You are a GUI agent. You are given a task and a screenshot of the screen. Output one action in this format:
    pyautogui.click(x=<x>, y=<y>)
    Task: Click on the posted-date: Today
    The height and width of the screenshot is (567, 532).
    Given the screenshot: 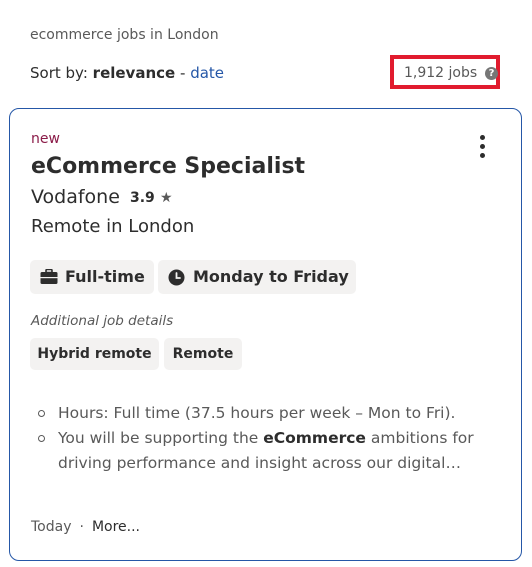 What is the action you would take?
    pyautogui.click(x=51, y=527)
    